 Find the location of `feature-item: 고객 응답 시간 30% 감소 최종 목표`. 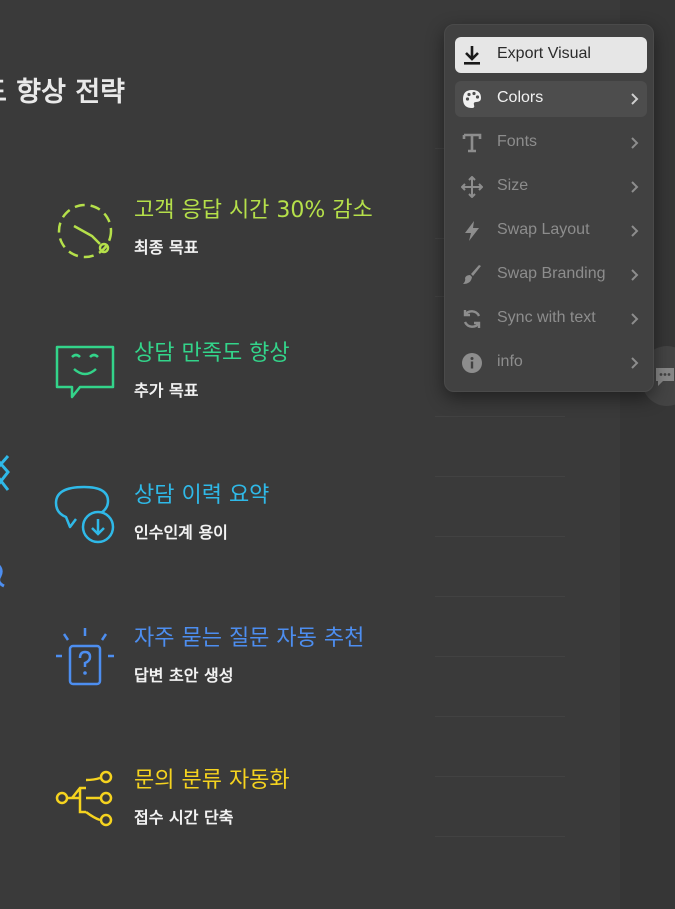

feature-item: 고객 응답 시간 30% 감소 최종 목표 is located at coordinates (242, 248).